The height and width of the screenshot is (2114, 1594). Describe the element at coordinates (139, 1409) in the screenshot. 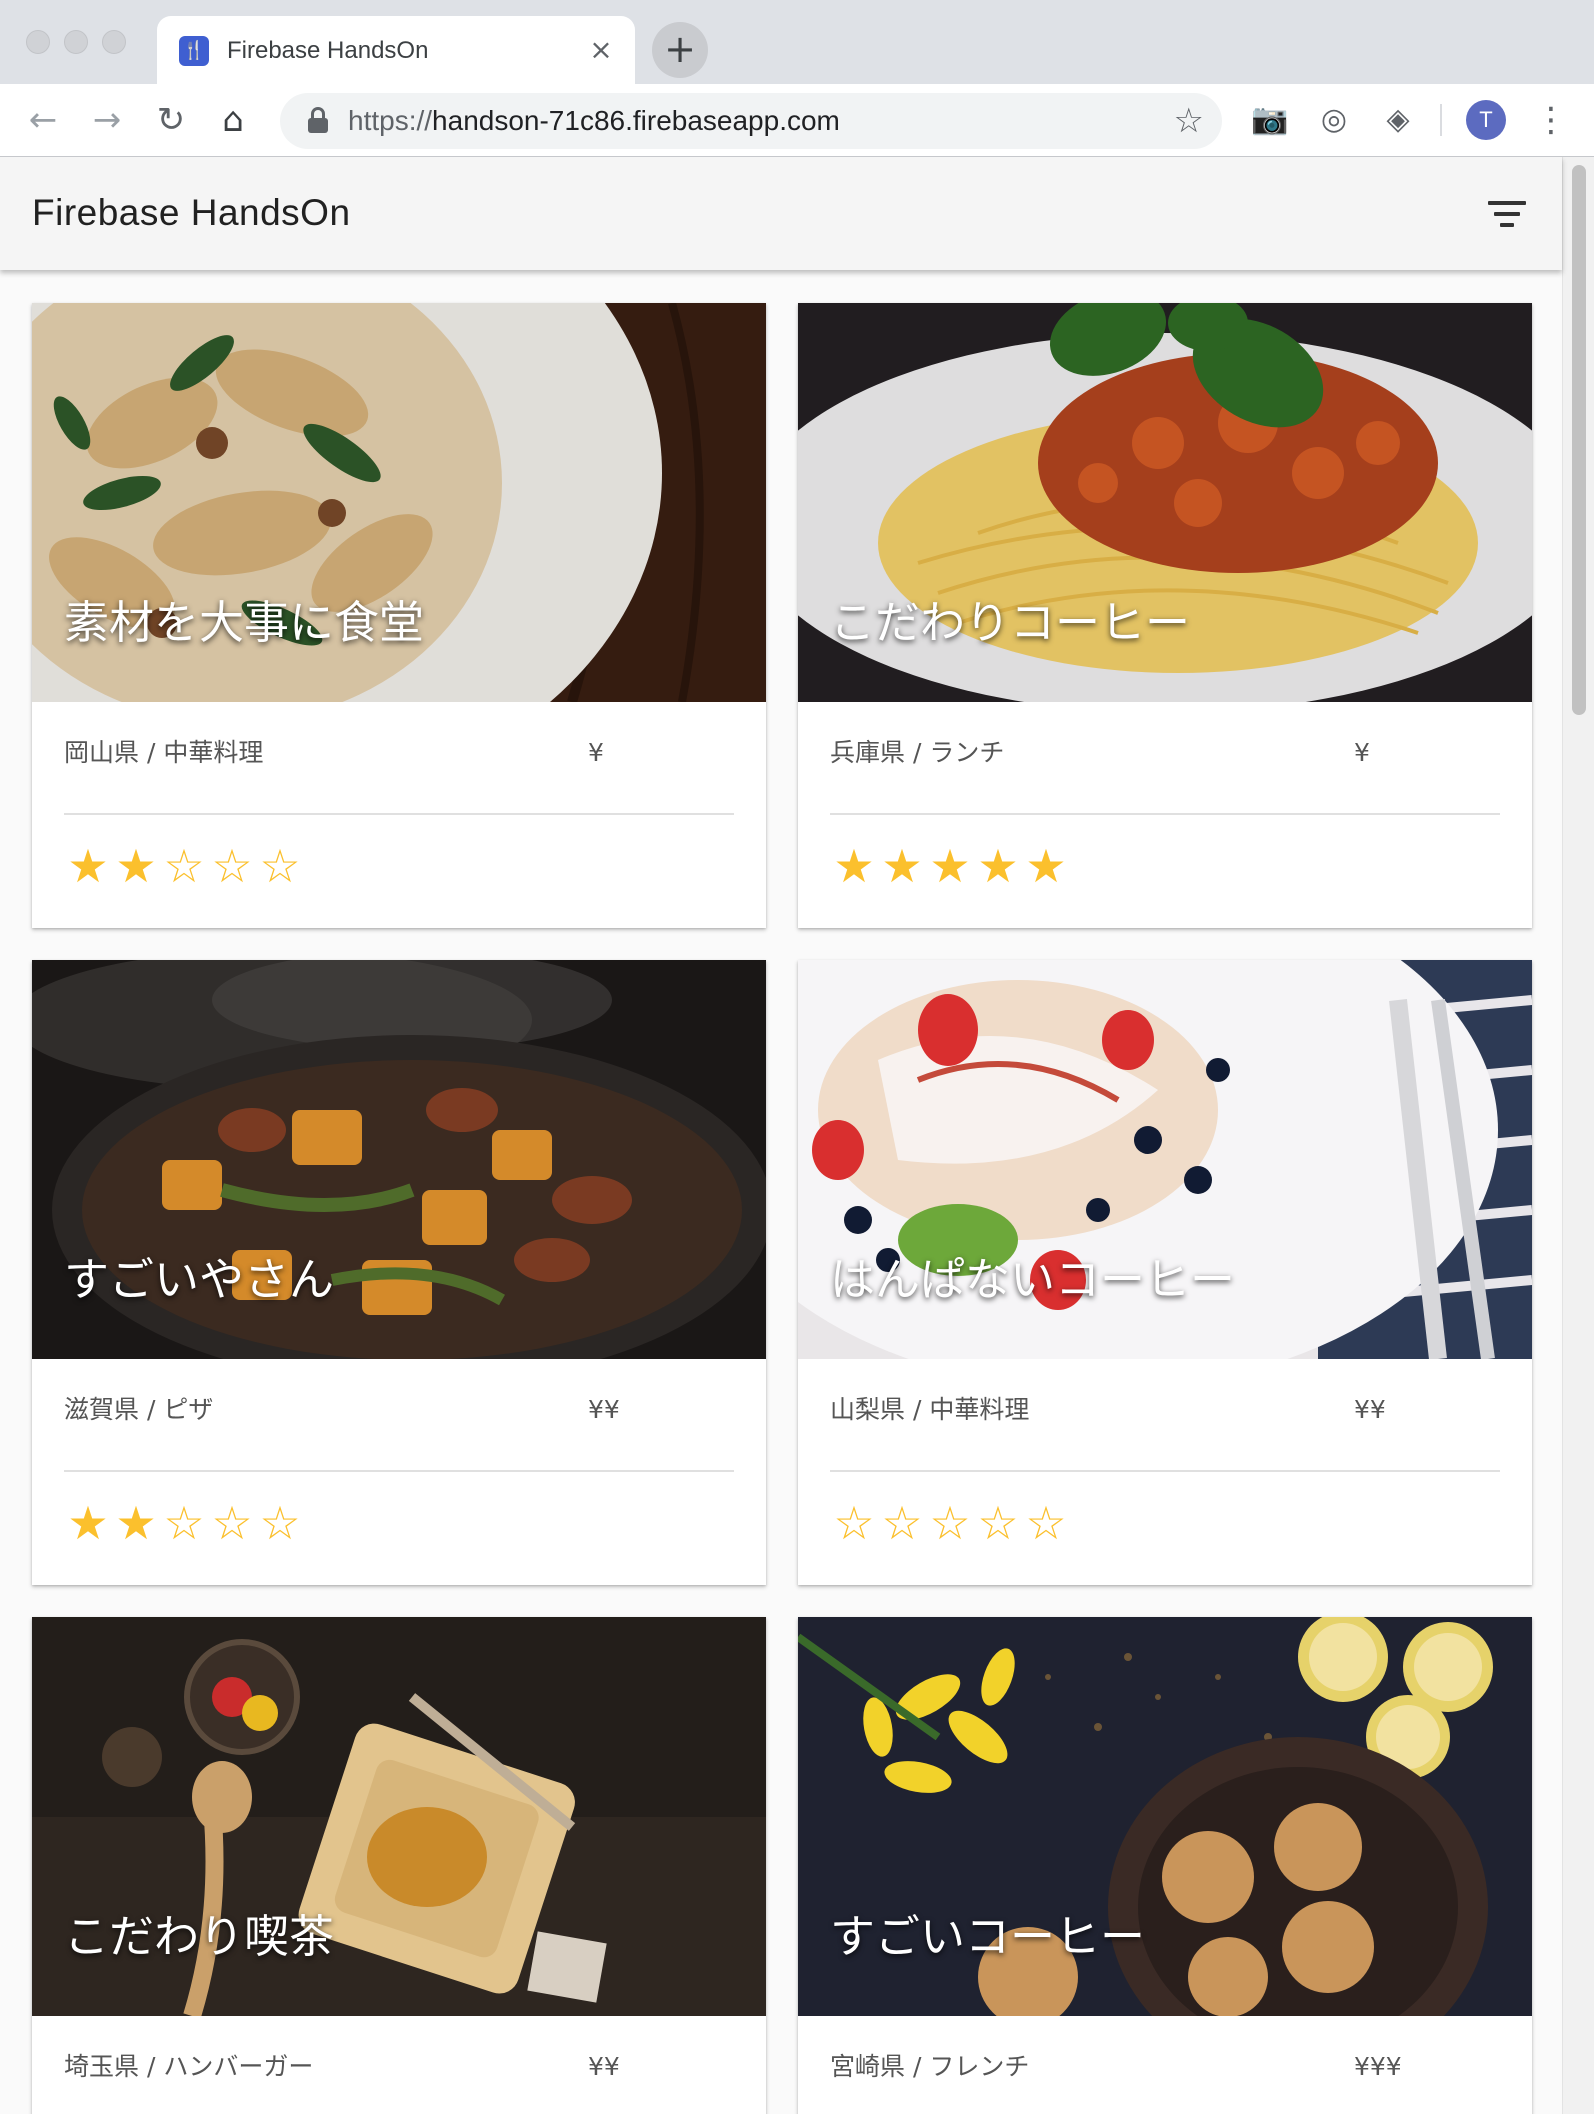

I see `restaurant-location-category: 滋賀県 / ピザ` at that location.